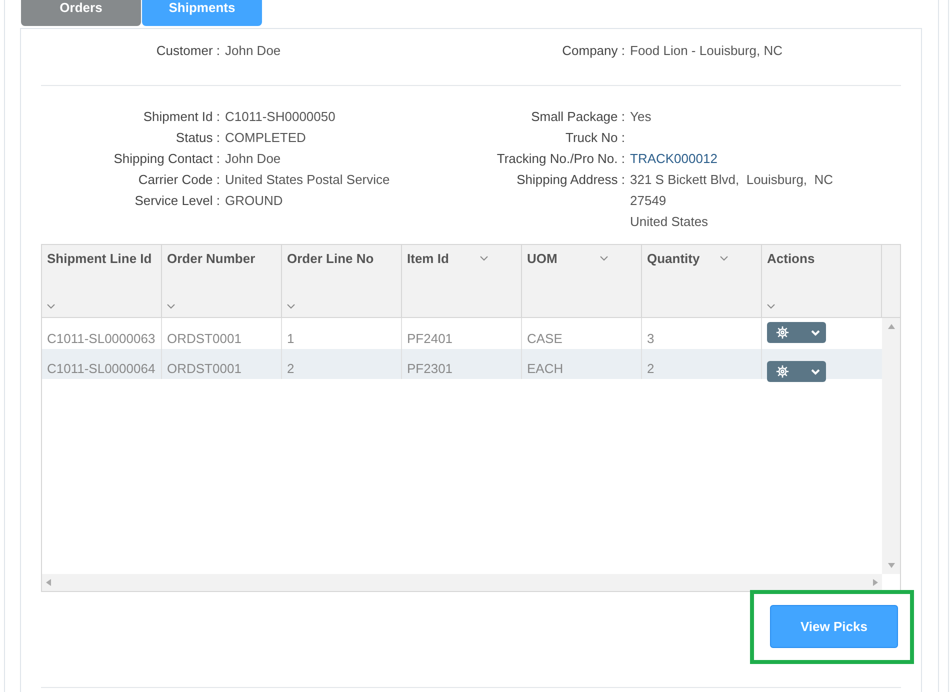 The image size is (950, 692). I want to click on field-label: Tracking No./Pro No. :, so click(561, 159).